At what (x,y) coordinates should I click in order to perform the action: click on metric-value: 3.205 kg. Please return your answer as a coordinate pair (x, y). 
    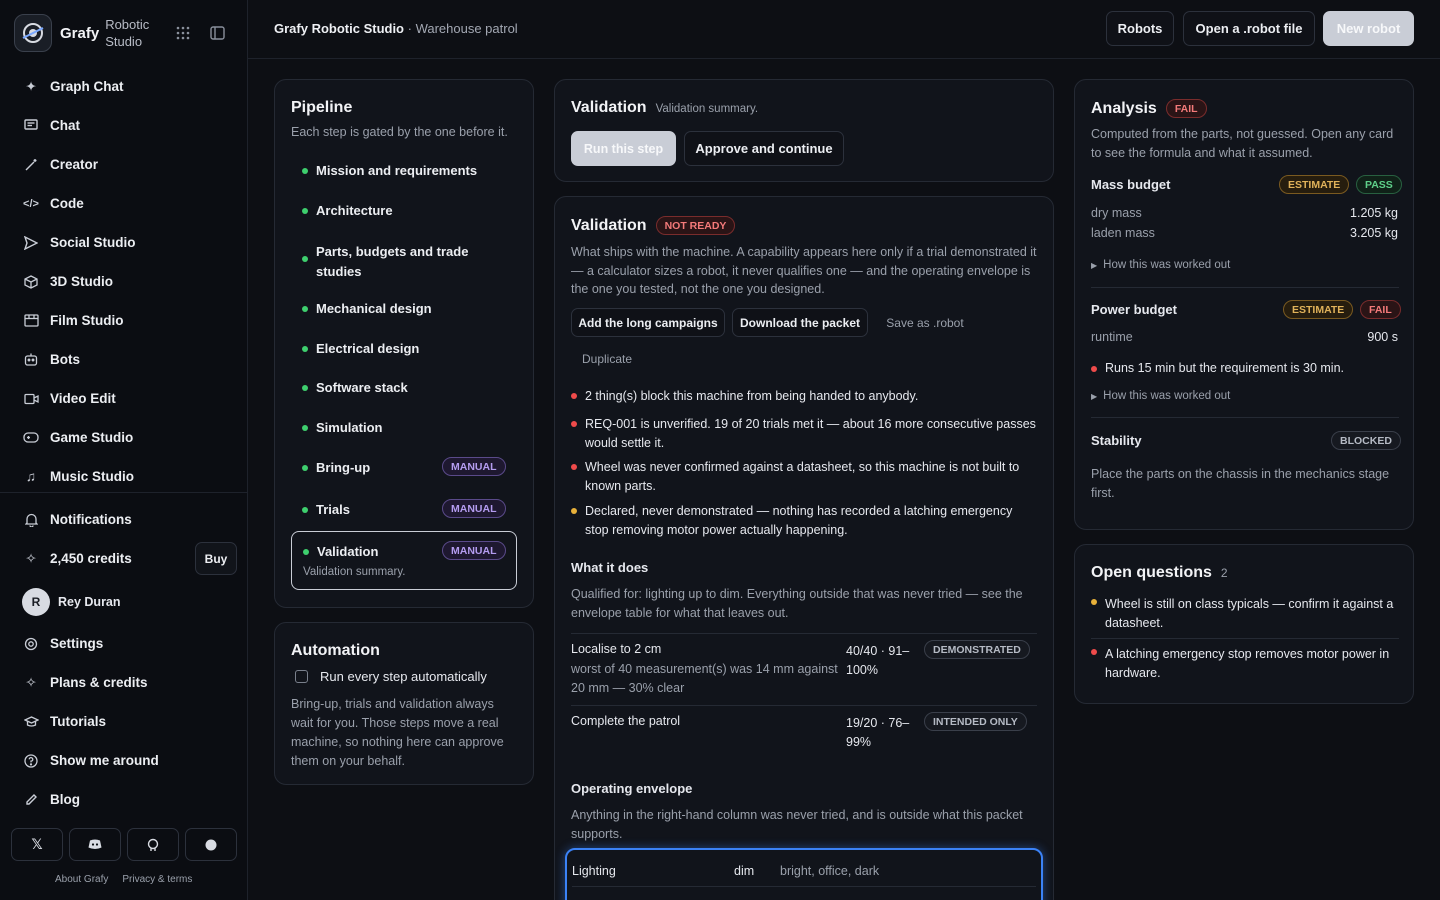
    Looking at the image, I should click on (1374, 233).